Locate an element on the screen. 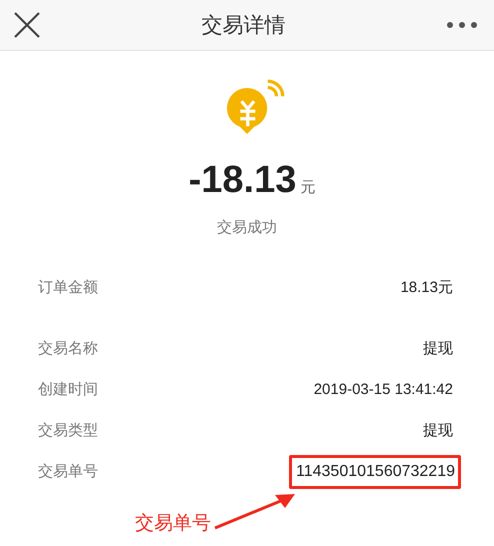 This screenshot has height=546, width=494. row-label: 交易类型 is located at coordinates (68, 430).